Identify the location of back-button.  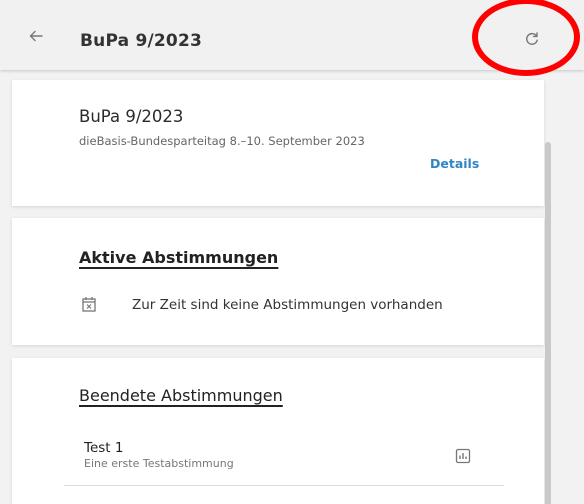
(36, 36).